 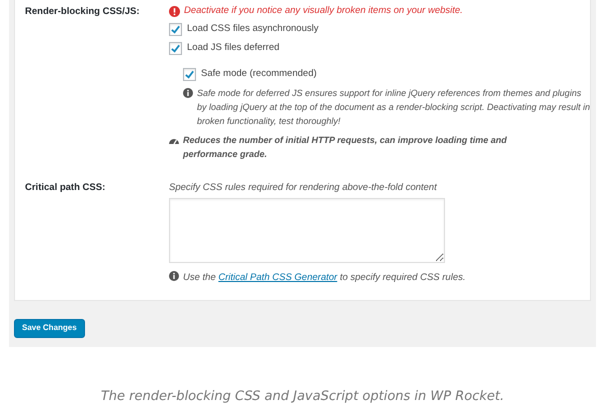 What do you see at coordinates (174, 140) in the screenshot?
I see `gauge-icon` at bounding box center [174, 140].